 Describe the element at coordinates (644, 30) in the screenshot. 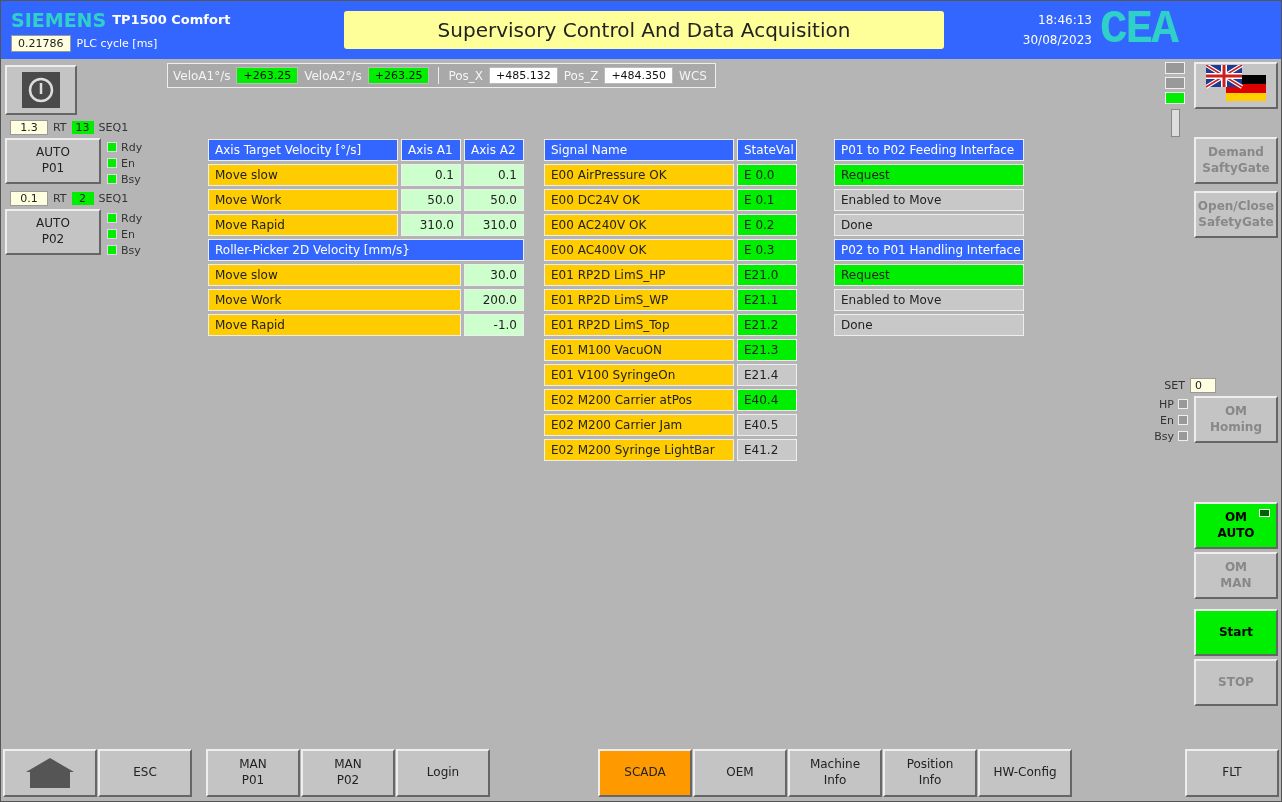

I see `screen-title: Supervisory Control And Data Acquisition` at that location.